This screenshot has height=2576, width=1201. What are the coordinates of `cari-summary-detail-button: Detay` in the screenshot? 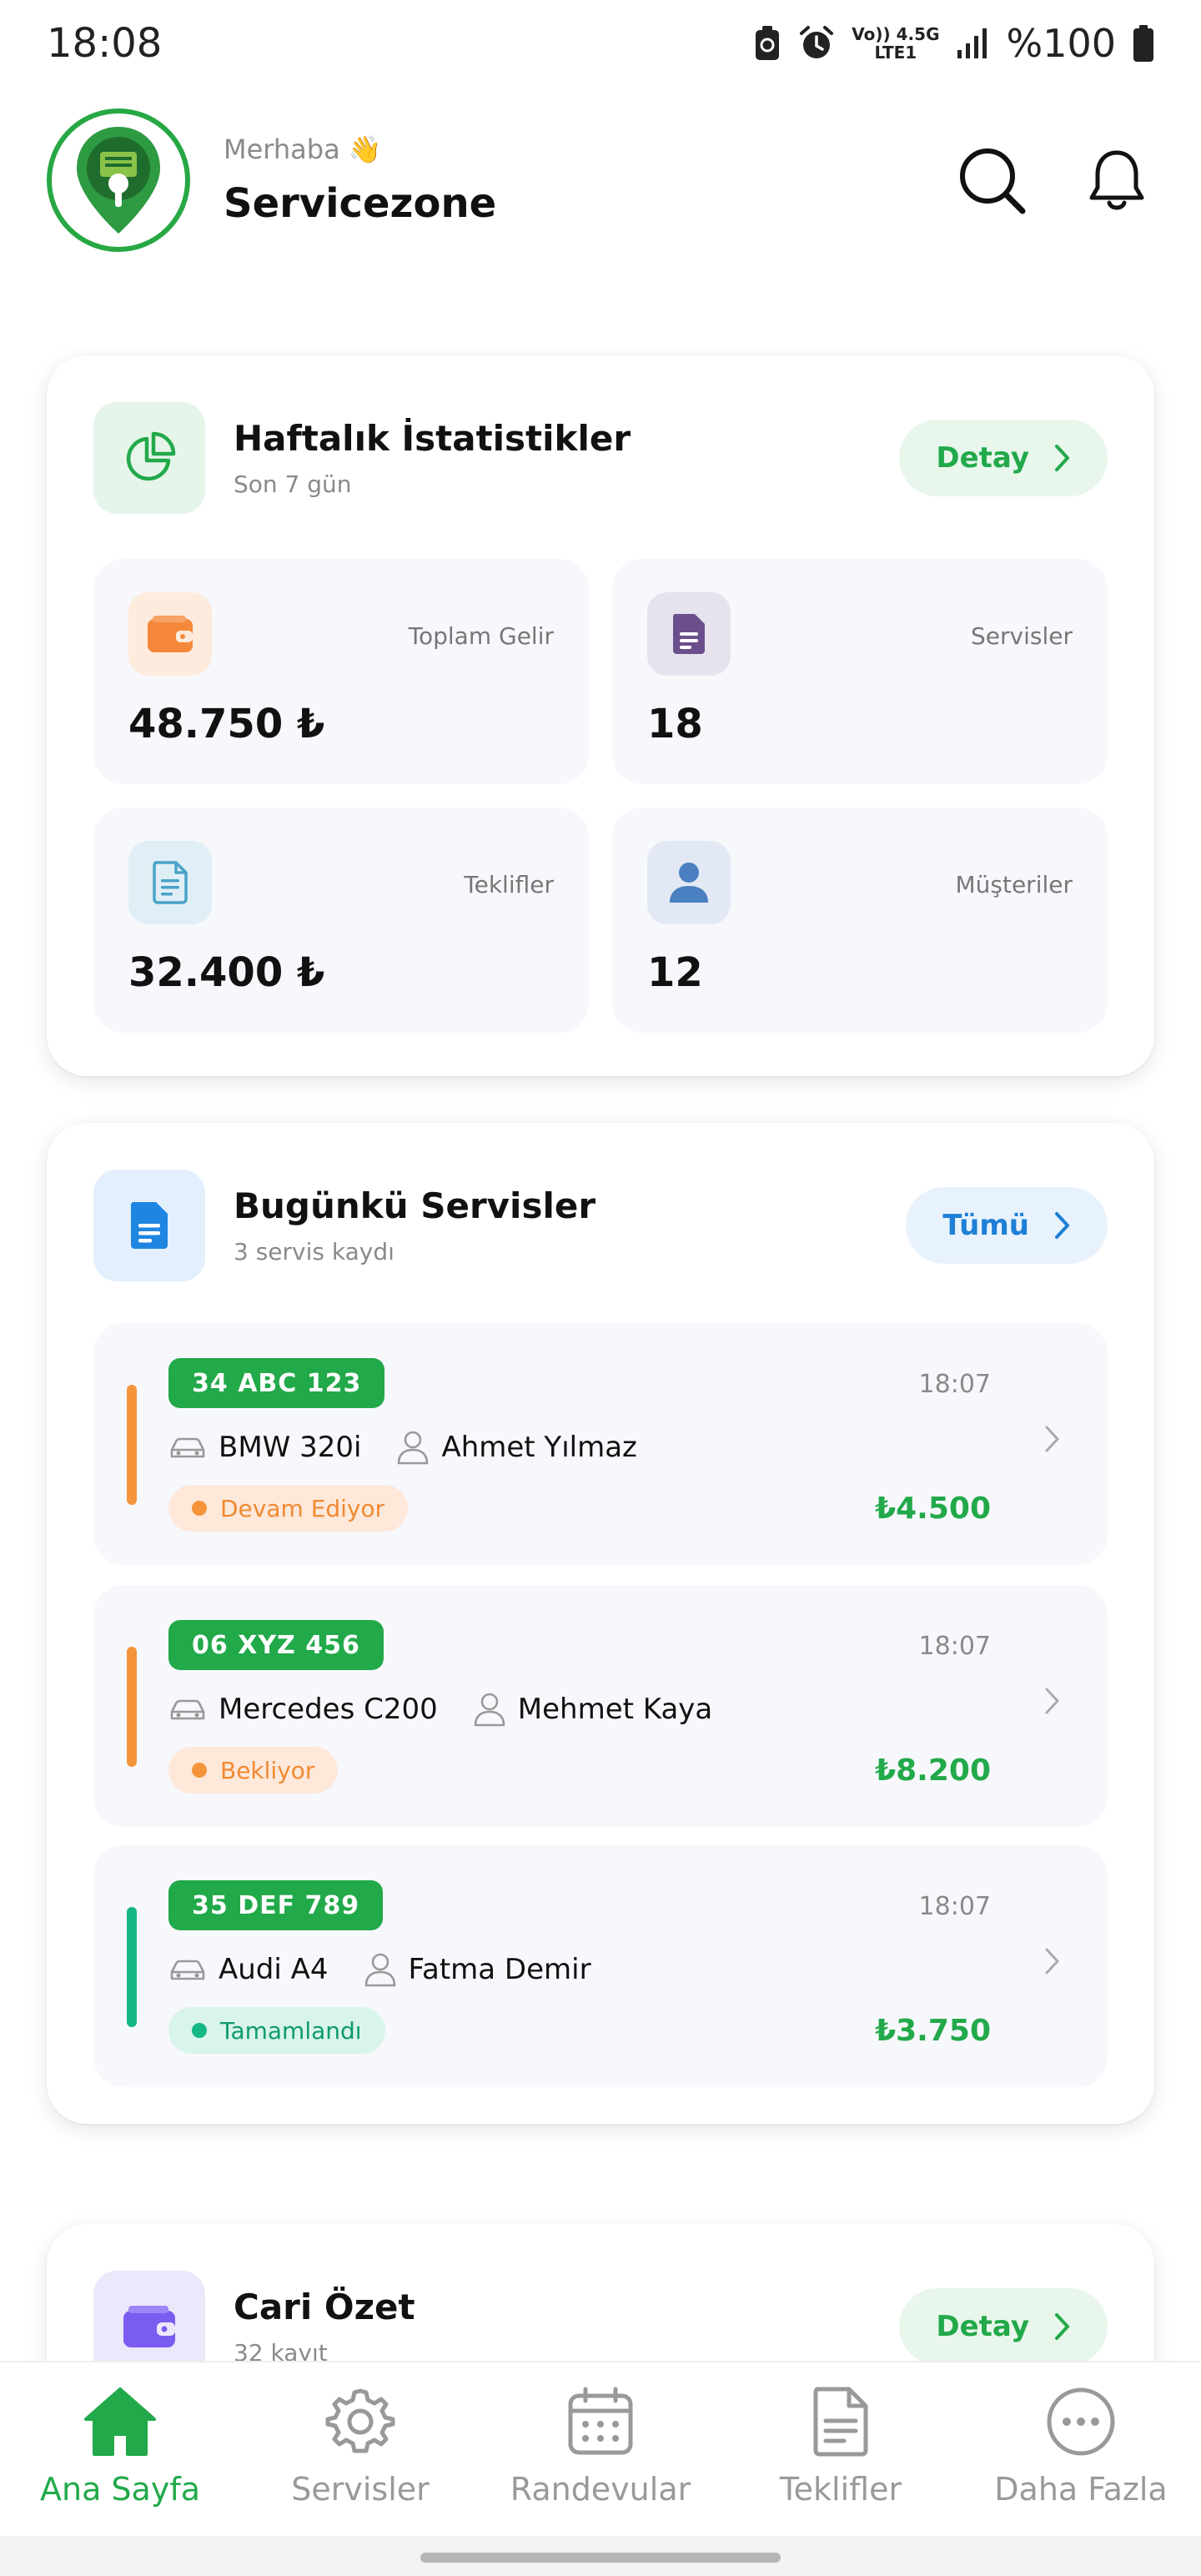 It's located at (1004, 2326).